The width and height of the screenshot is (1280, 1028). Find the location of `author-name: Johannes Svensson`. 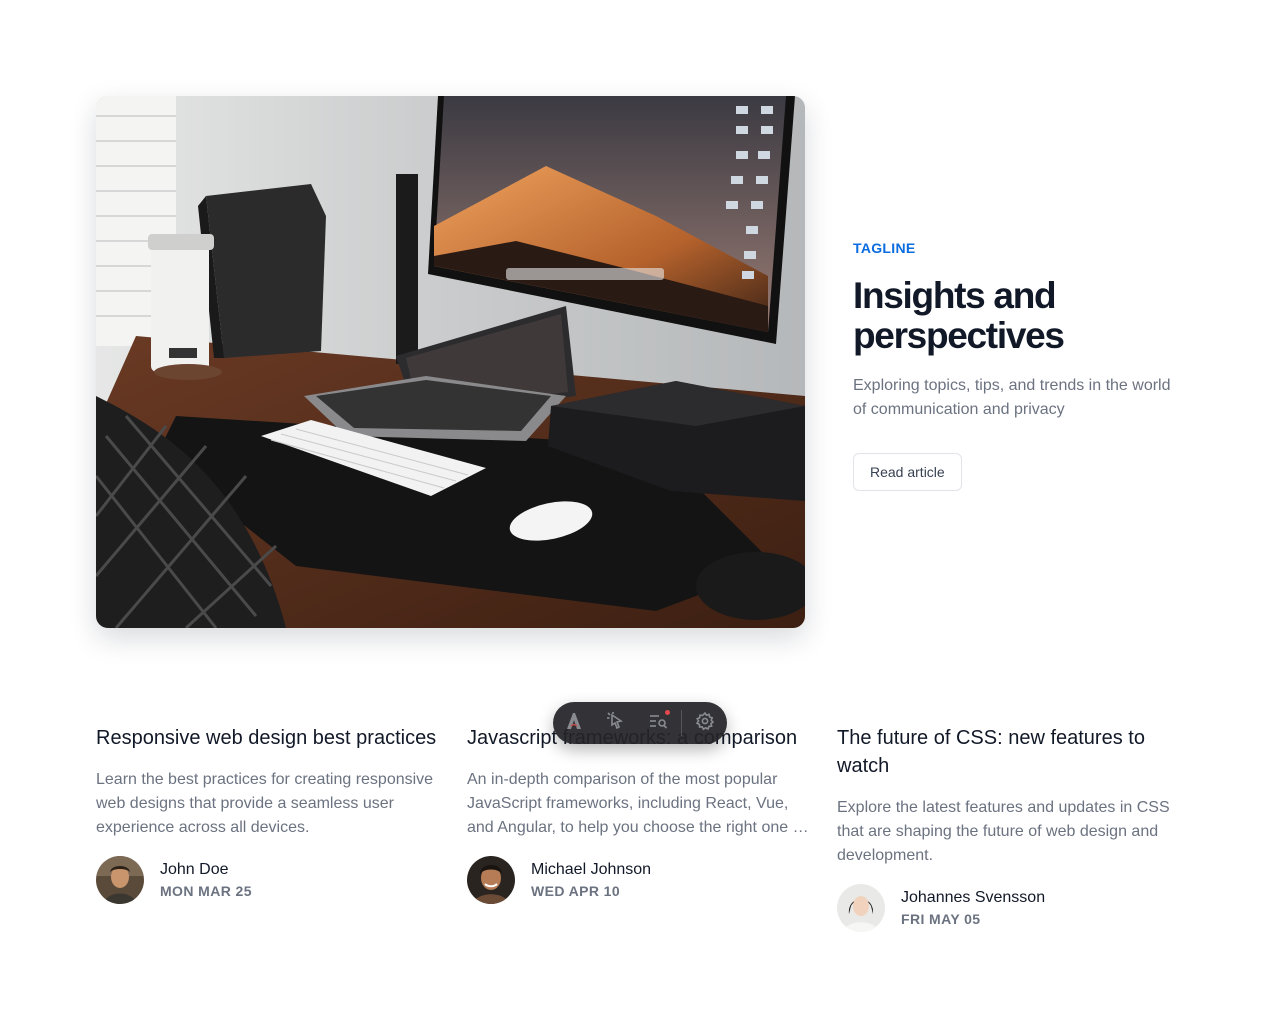

author-name: Johannes Svensson is located at coordinates (973, 897).